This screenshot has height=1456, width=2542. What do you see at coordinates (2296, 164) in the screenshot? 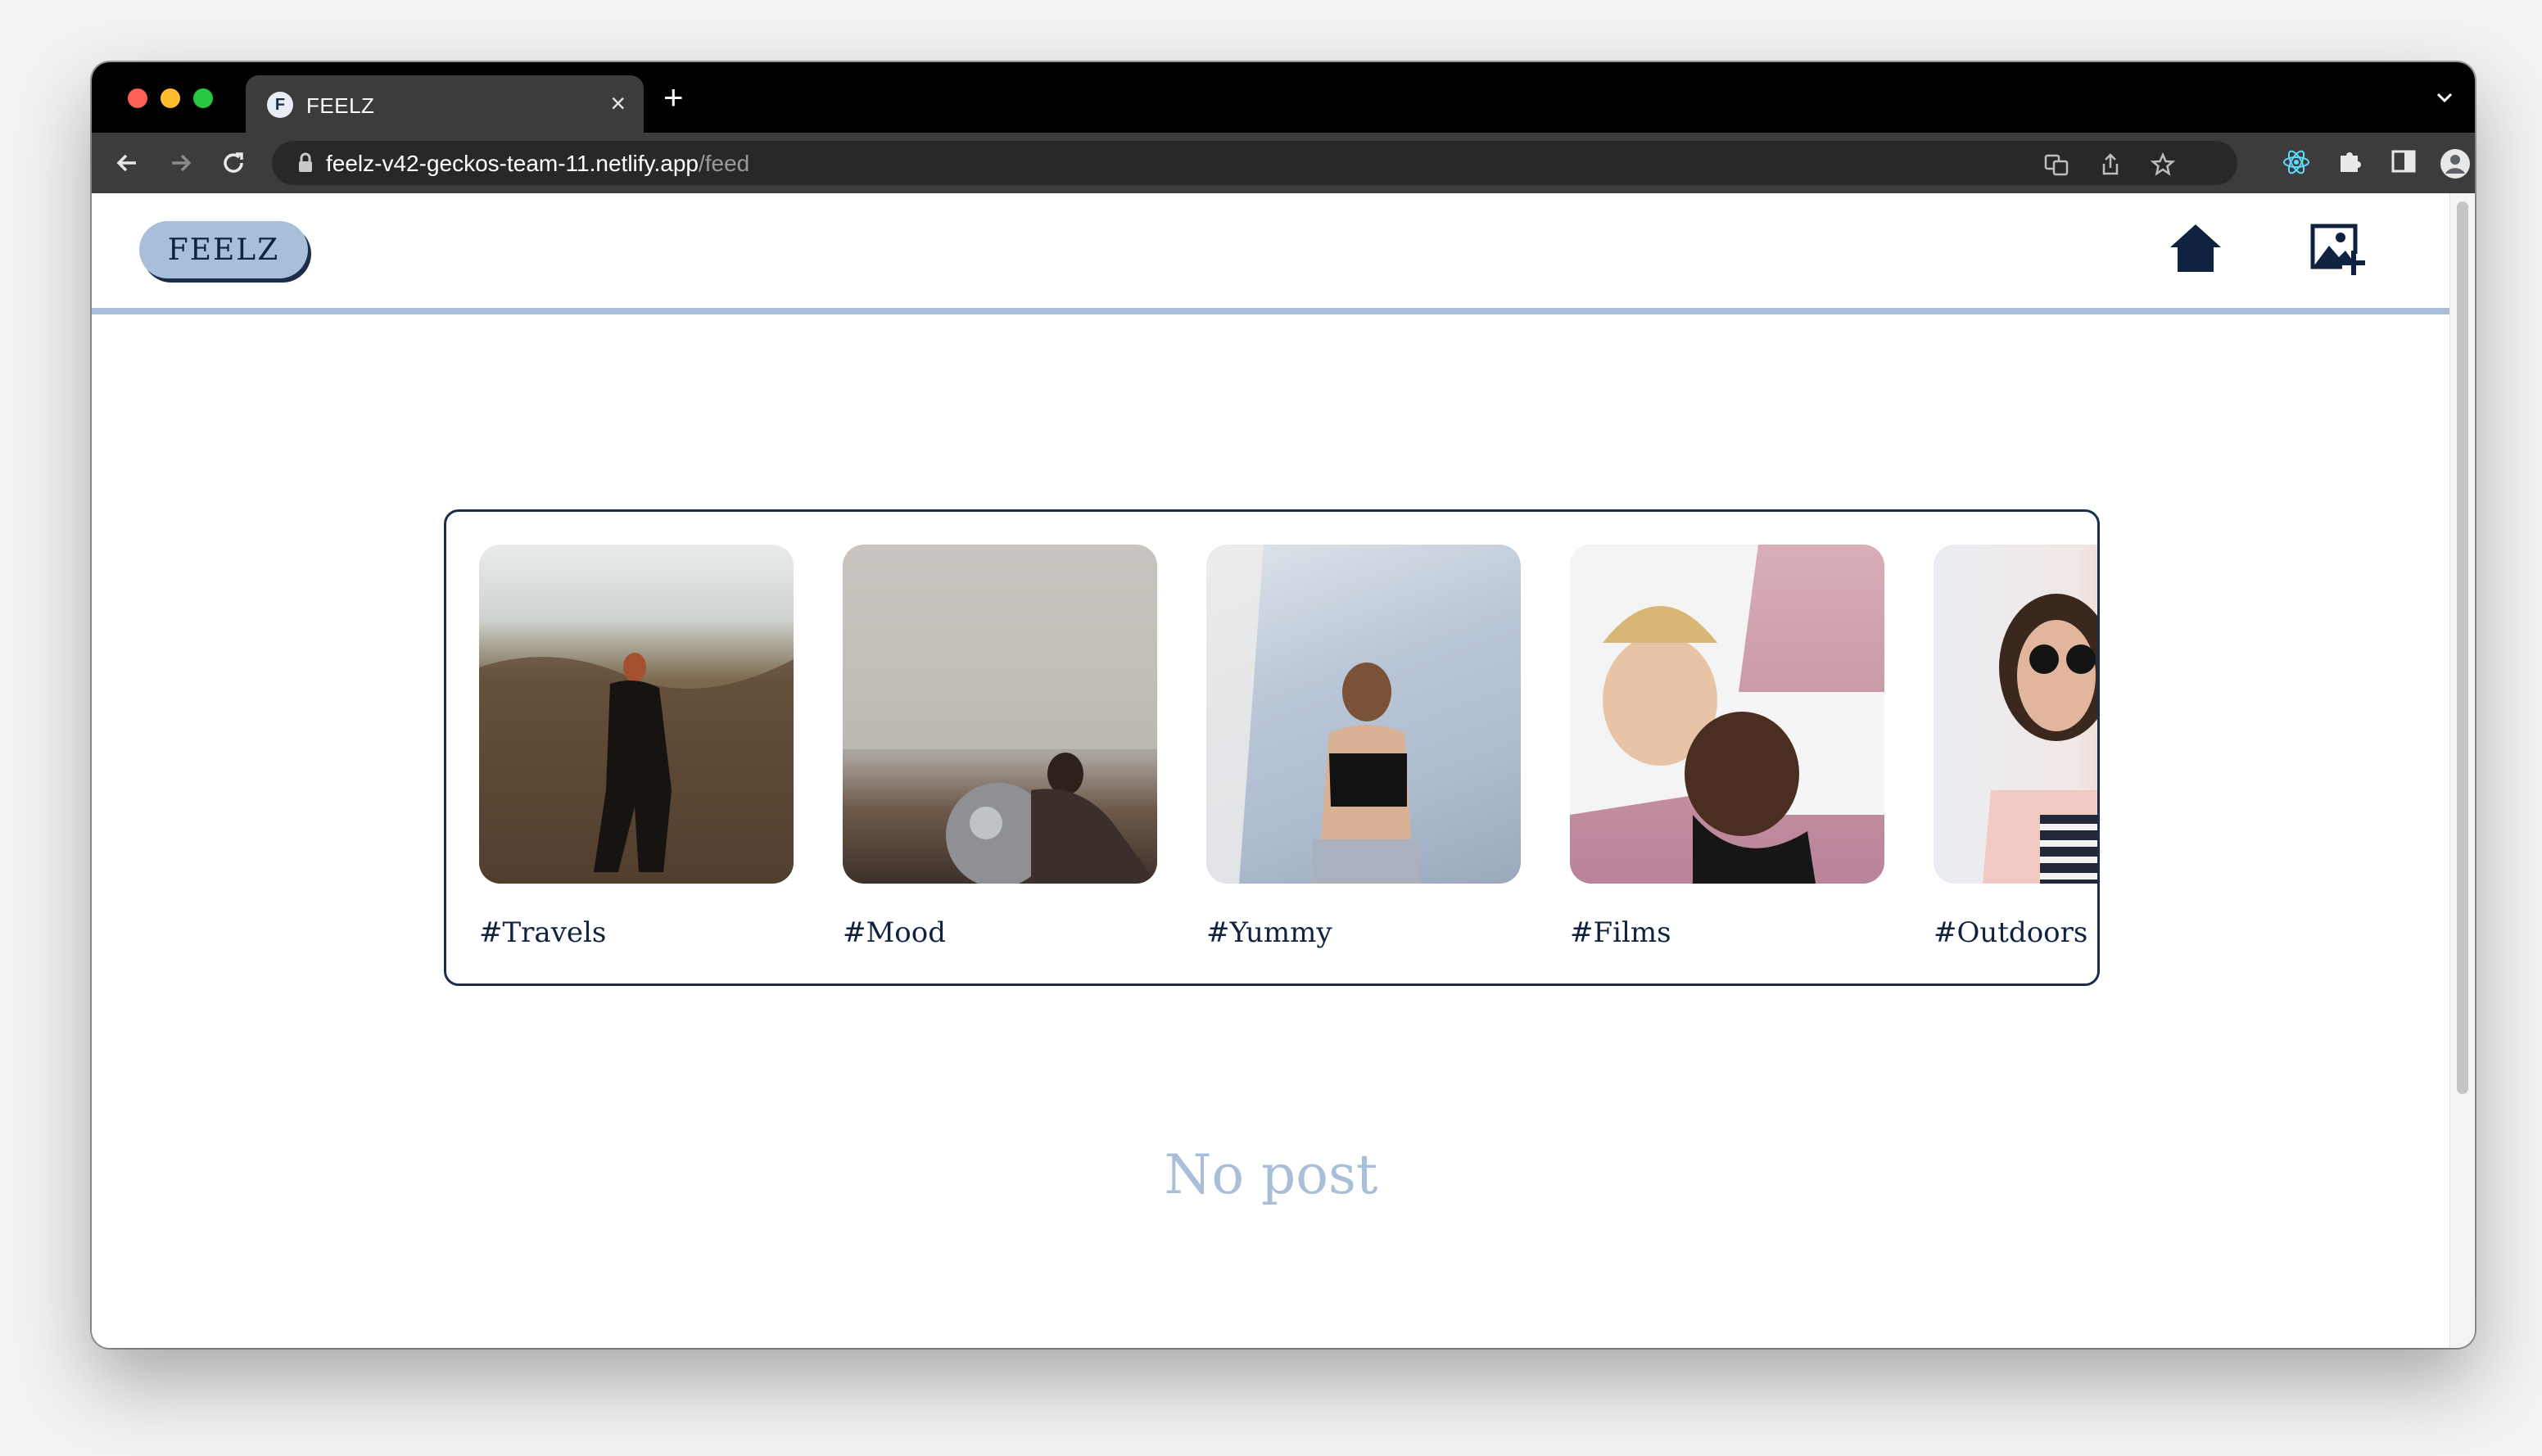
I see `react-devtools-icon` at bounding box center [2296, 164].